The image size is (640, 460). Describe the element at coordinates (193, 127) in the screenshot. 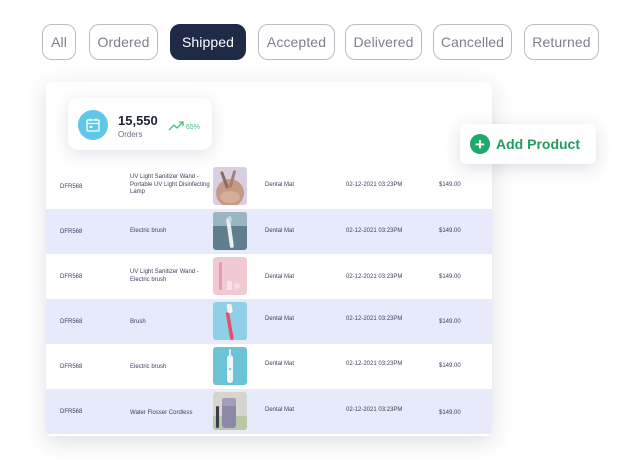

I see `trend-percentage: 65%` at that location.